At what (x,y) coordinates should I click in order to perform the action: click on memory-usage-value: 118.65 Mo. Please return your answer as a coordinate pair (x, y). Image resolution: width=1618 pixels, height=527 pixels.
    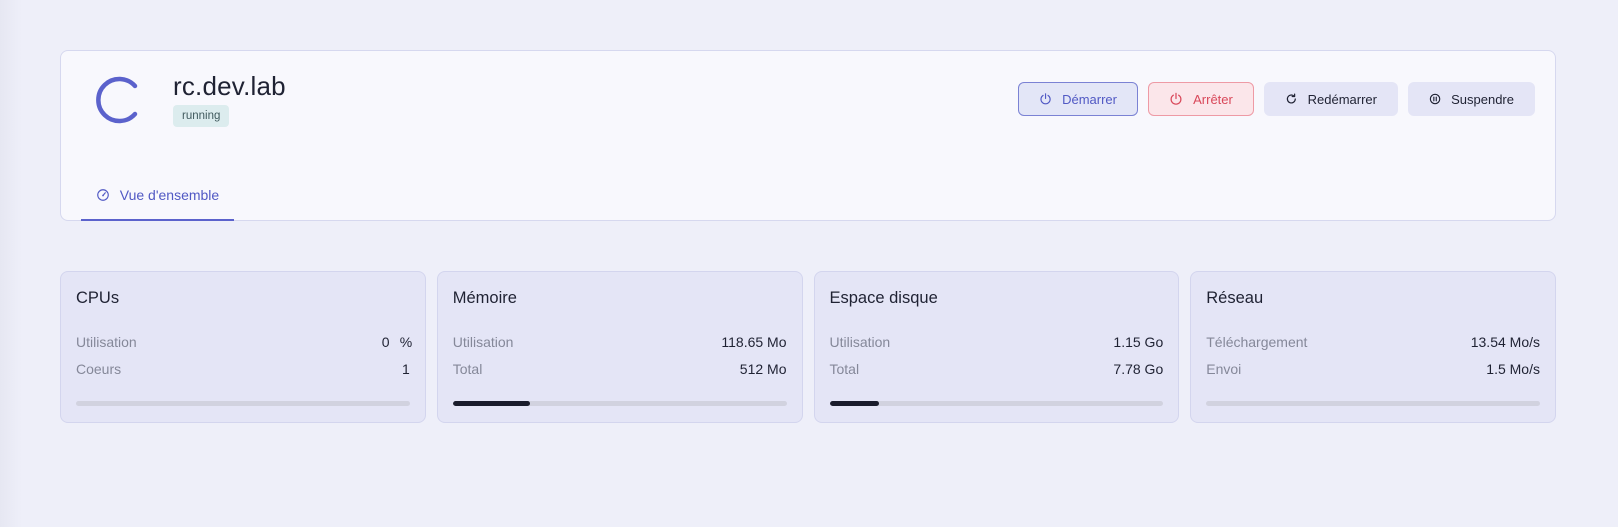
    Looking at the image, I should click on (754, 342).